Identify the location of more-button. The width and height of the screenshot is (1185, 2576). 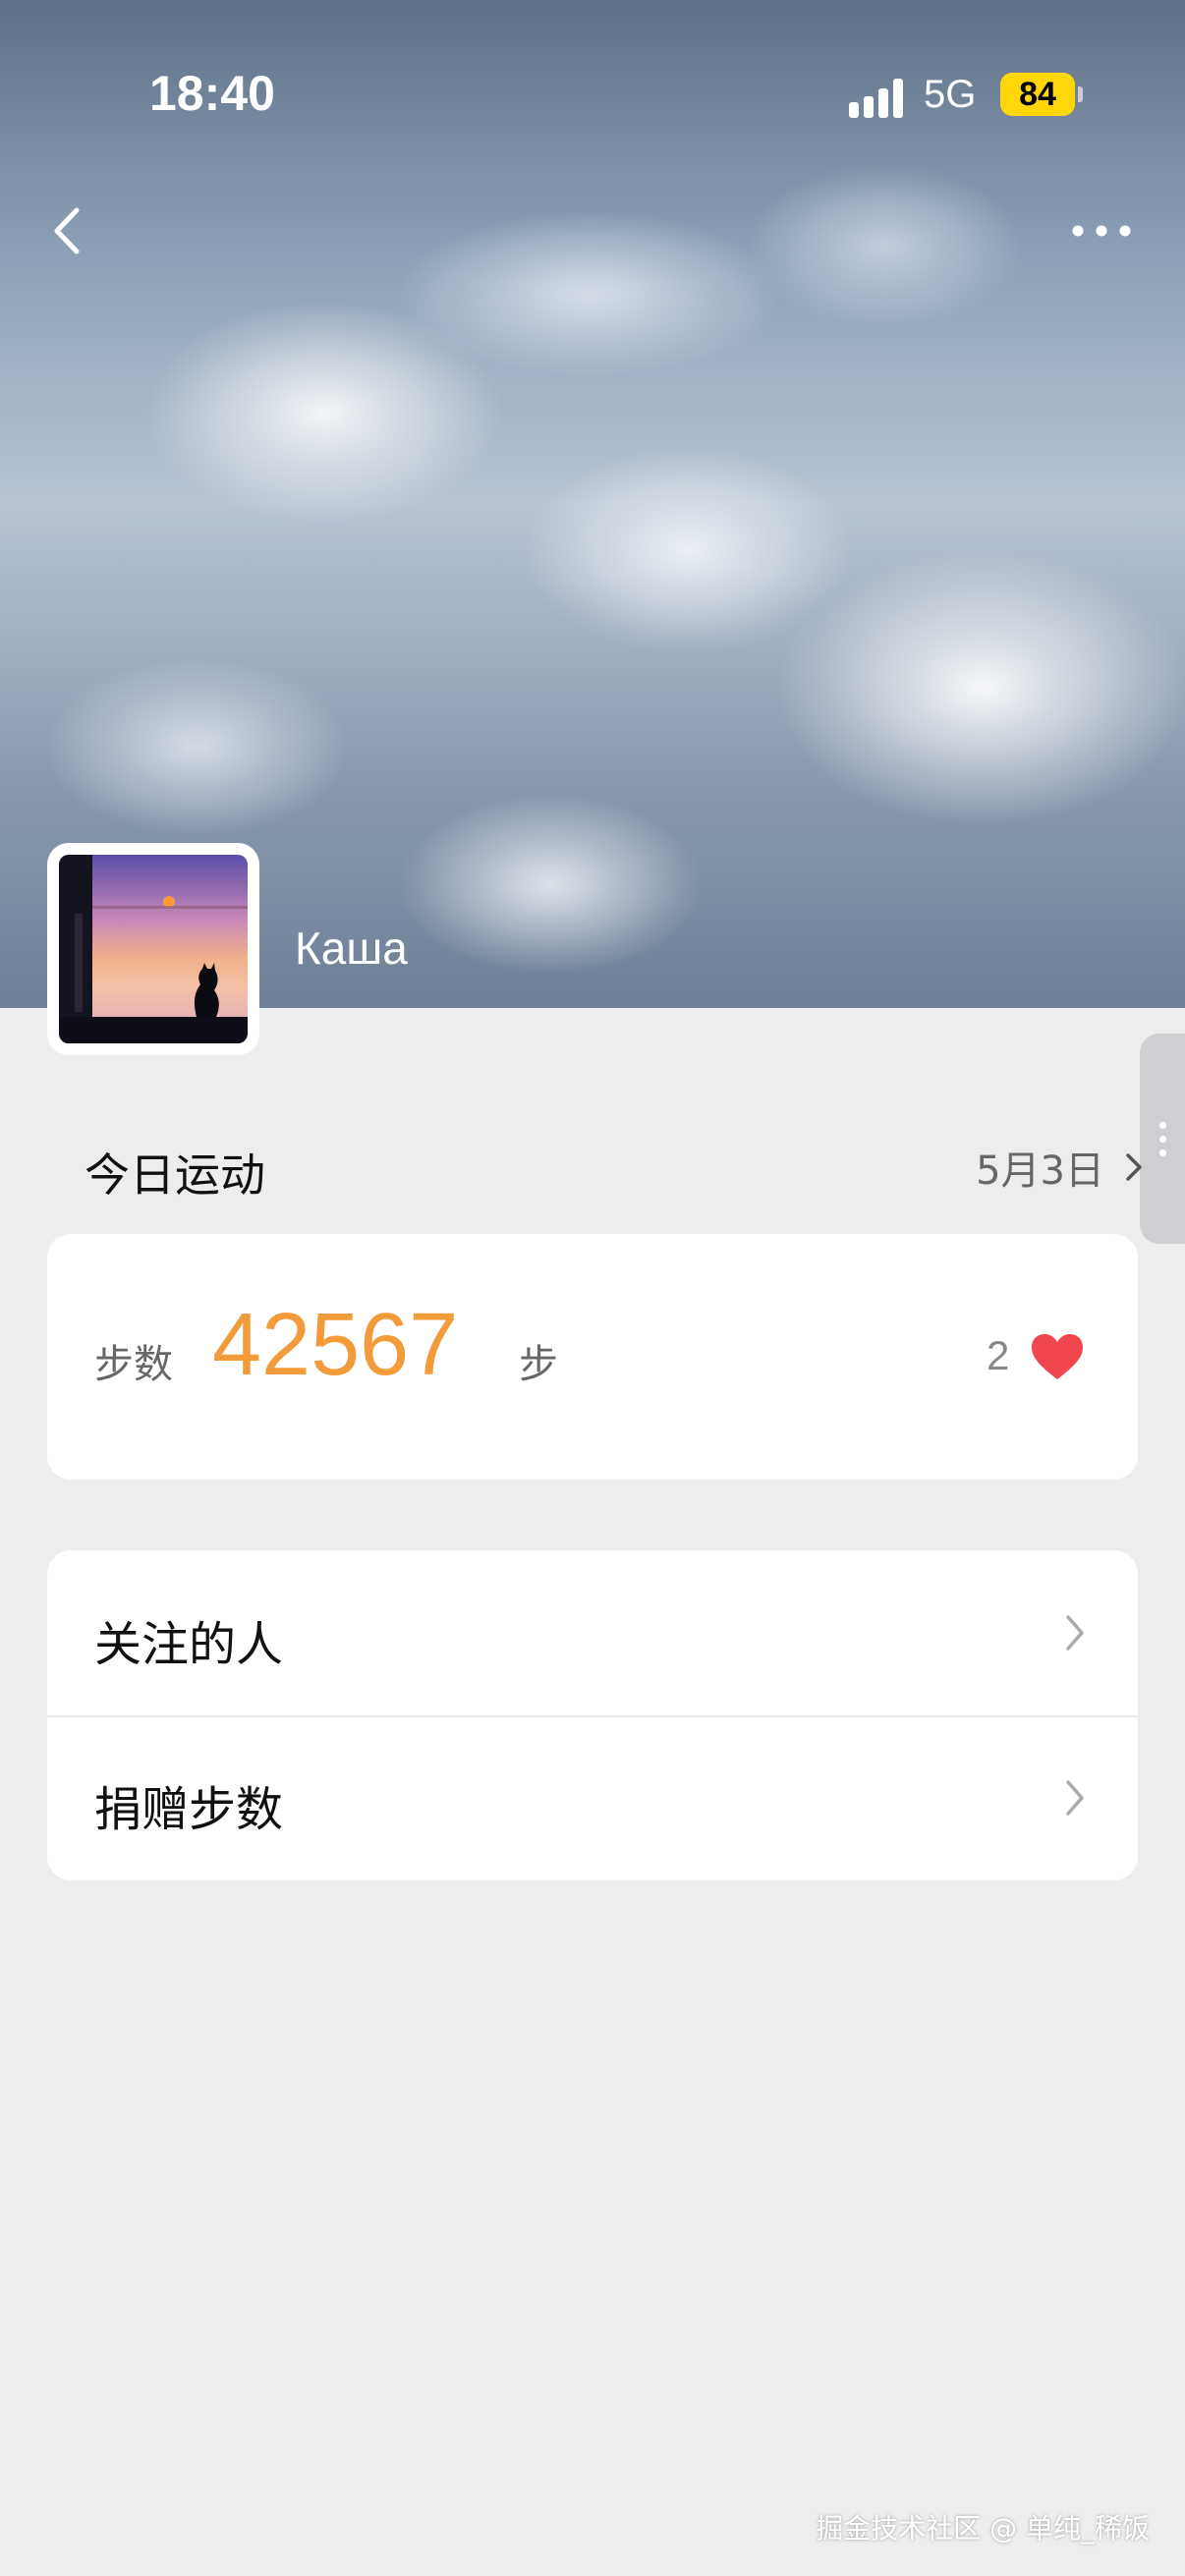
(1102, 230).